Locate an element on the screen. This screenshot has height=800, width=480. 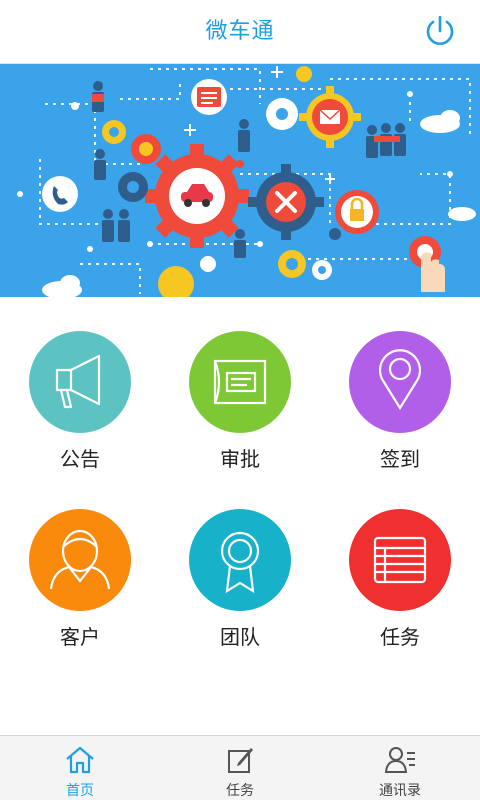
bottom-tab-bar: 首页 任务 通讯录 is located at coordinates (240, 767).